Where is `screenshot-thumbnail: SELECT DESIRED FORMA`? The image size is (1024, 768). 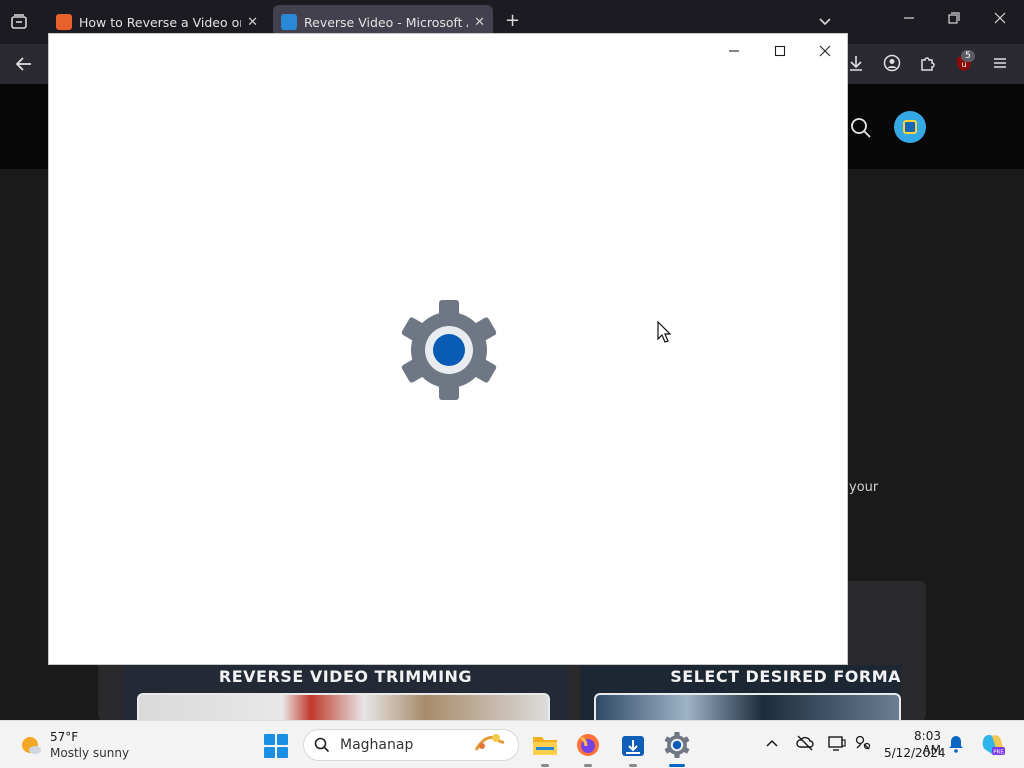 screenshot-thumbnail: SELECT DESIRED FORMA is located at coordinates (740, 693).